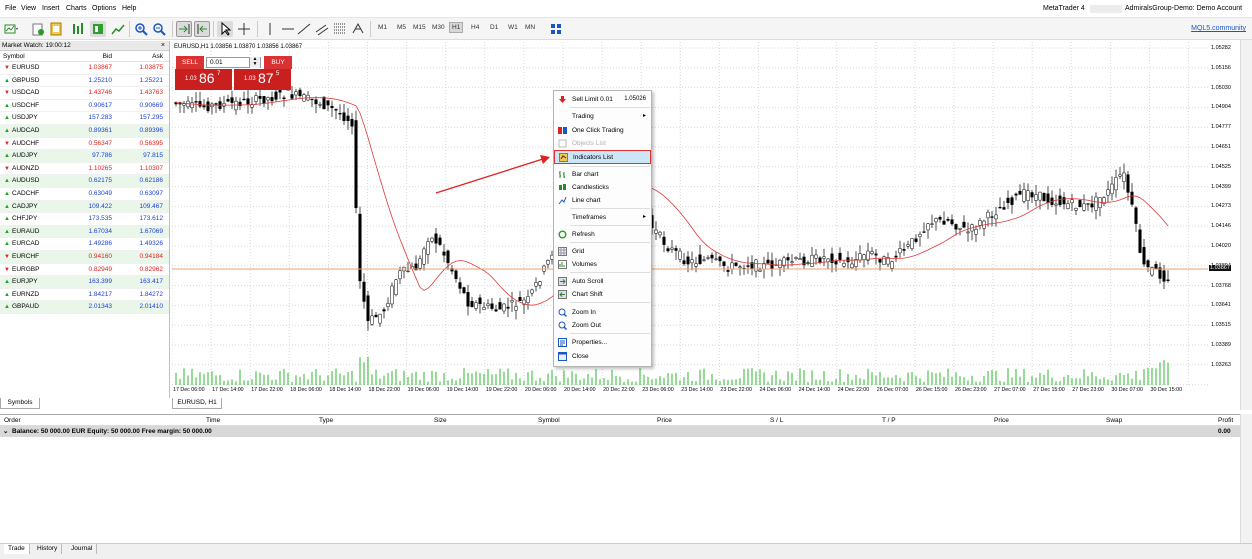  Describe the element at coordinates (262, 79) in the screenshot. I see `buy-price-box: 1.03 87 5` at that location.